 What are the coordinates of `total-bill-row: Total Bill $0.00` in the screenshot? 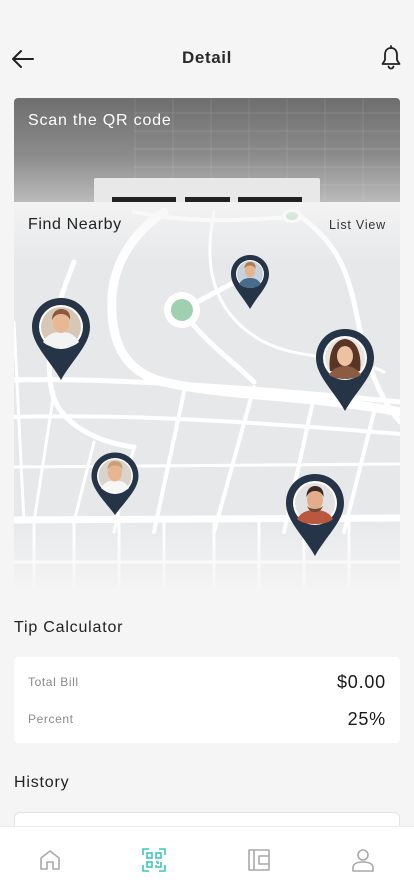 It's located at (207, 682).